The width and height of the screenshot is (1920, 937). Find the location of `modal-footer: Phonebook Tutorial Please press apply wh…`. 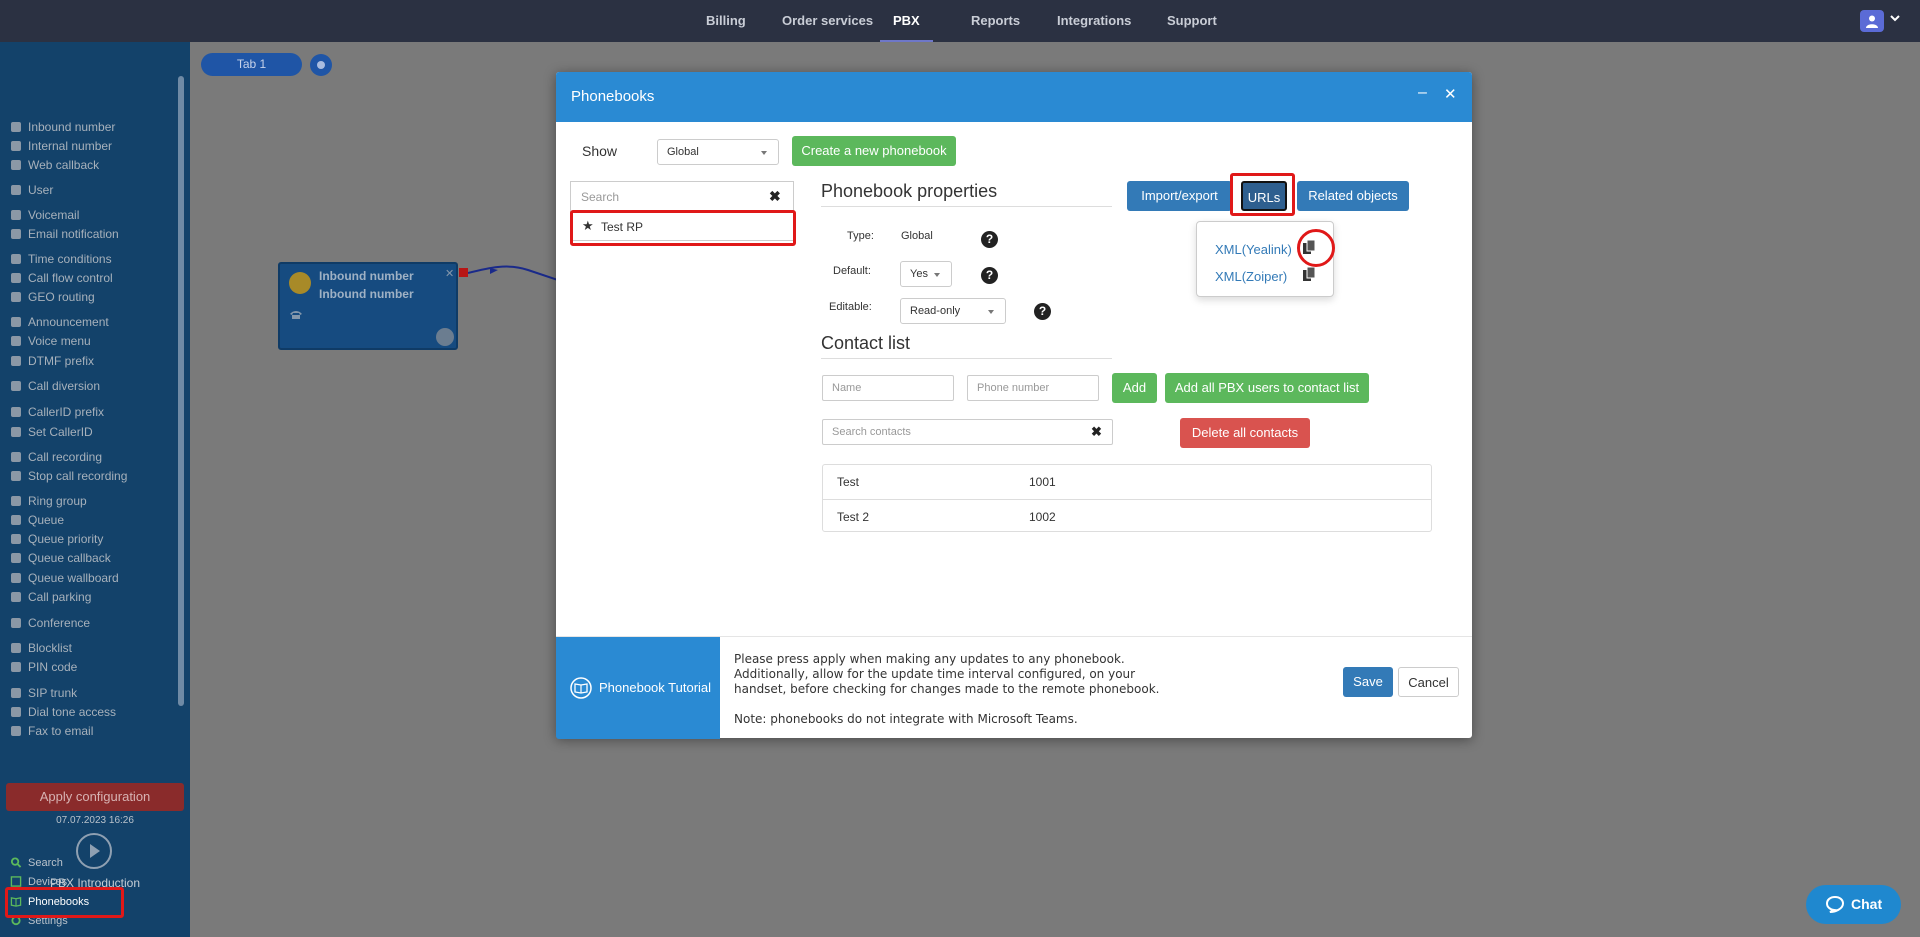

modal-footer: Phonebook Tutorial Please press apply wh… is located at coordinates (1014, 687).